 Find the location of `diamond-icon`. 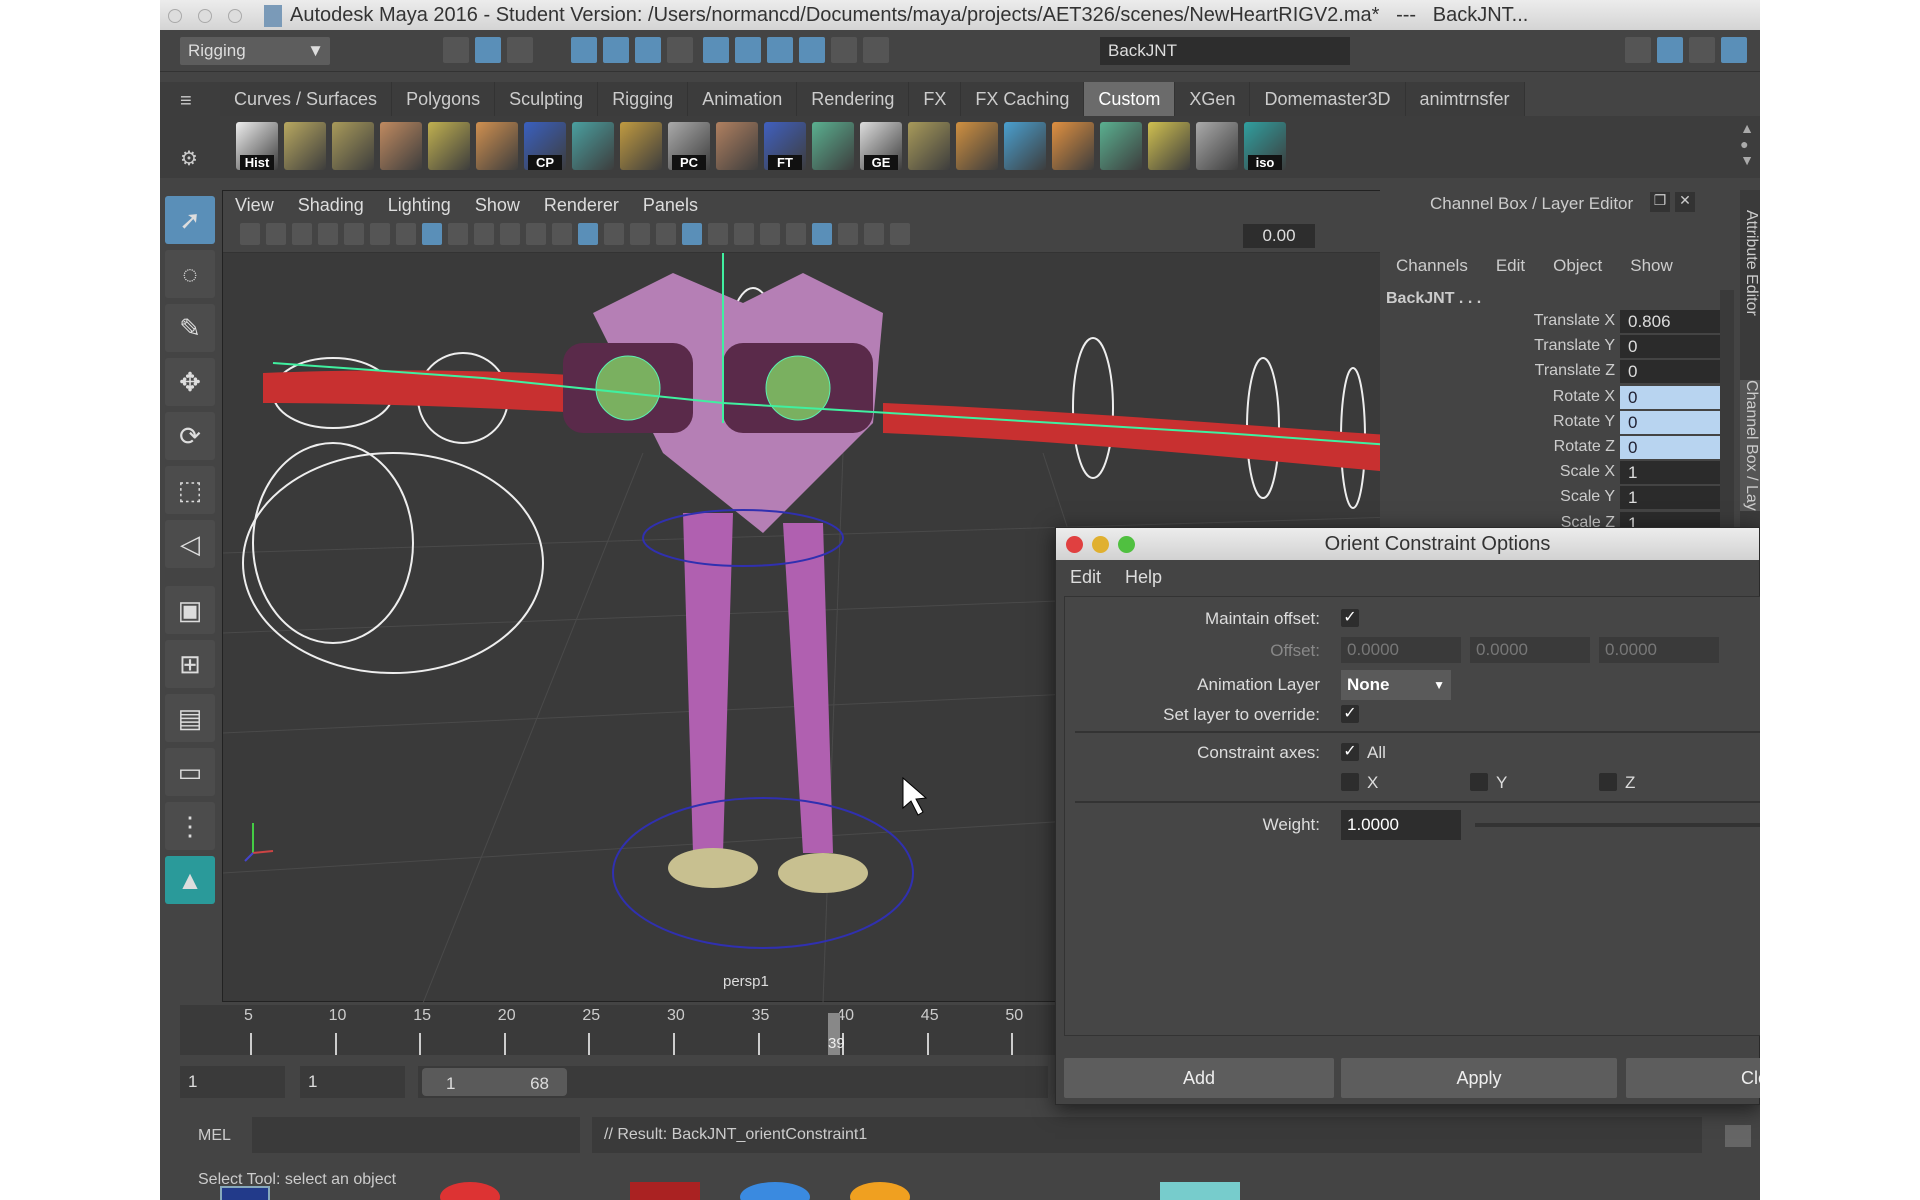

diamond-icon is located at coordinates (1073, 146).